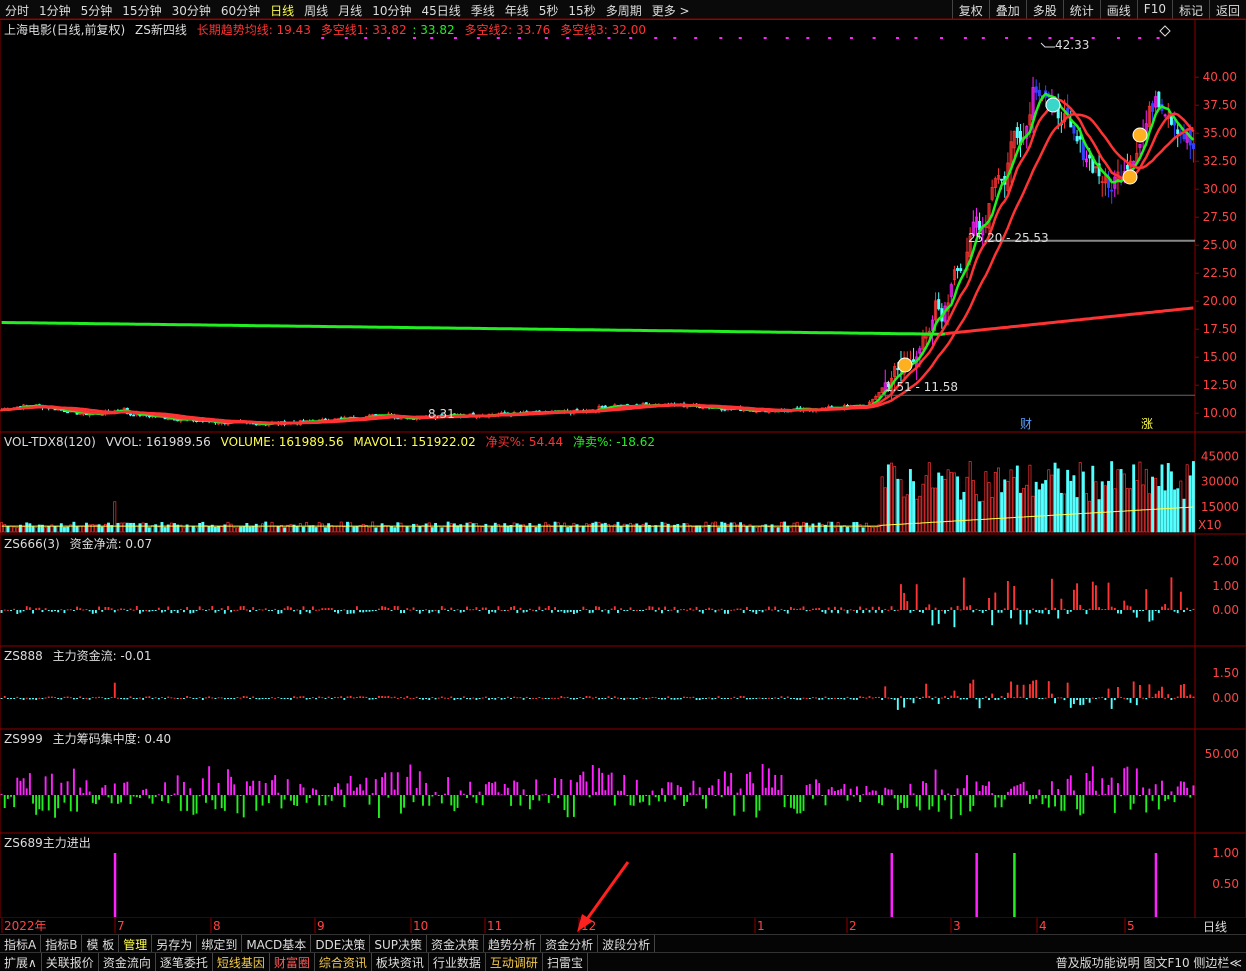  What do you see at coordinates (184, 962) in the screenshot?
I see `extension-tab-3: 逐笔委托` at bounding box center [184, 962].